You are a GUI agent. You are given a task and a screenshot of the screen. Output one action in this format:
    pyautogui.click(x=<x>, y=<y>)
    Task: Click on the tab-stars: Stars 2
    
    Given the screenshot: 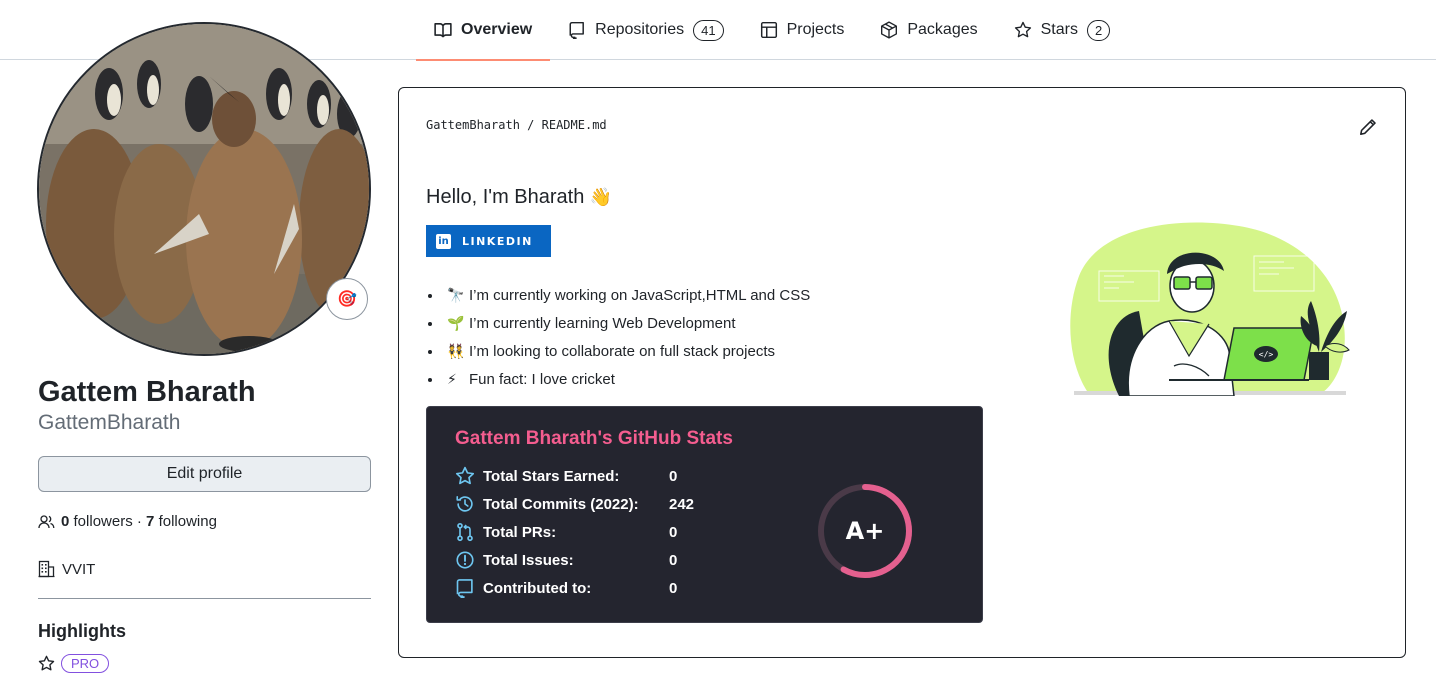 What is the action you would take?
    pyautogui.click(x=1062, y=30)
    